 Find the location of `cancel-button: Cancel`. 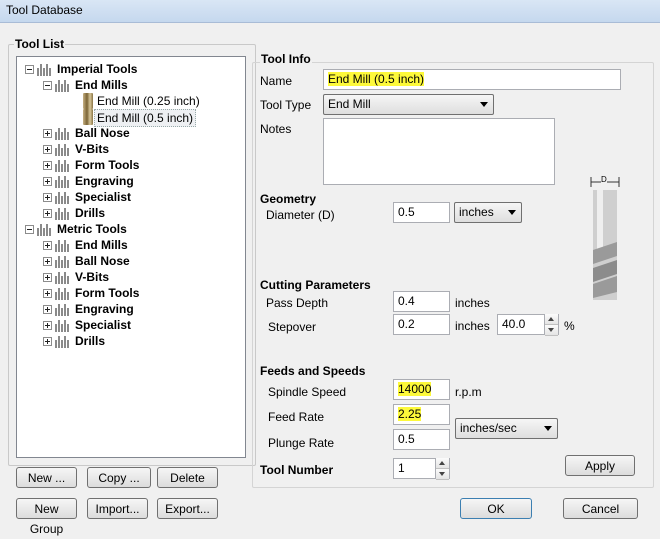

cancel-button: Cancel is located at coordinates (600, 508).